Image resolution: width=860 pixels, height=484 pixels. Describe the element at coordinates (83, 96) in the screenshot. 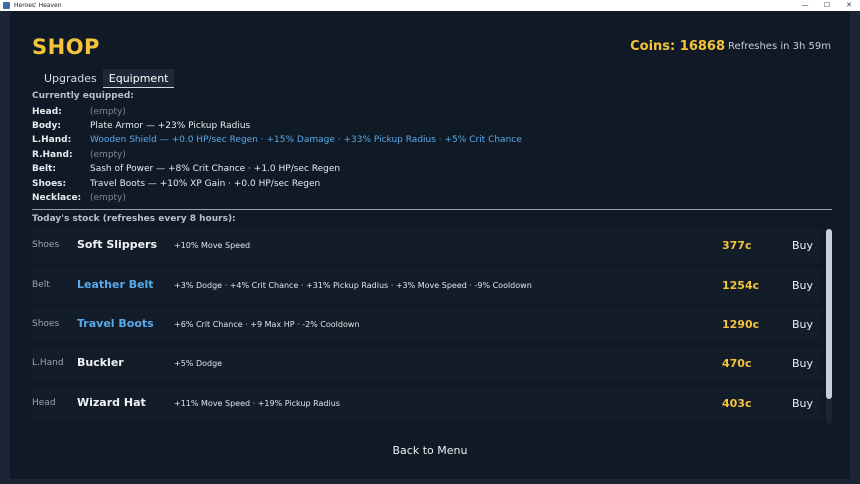

I see `equipped-header: Currently equipped:` at that location.